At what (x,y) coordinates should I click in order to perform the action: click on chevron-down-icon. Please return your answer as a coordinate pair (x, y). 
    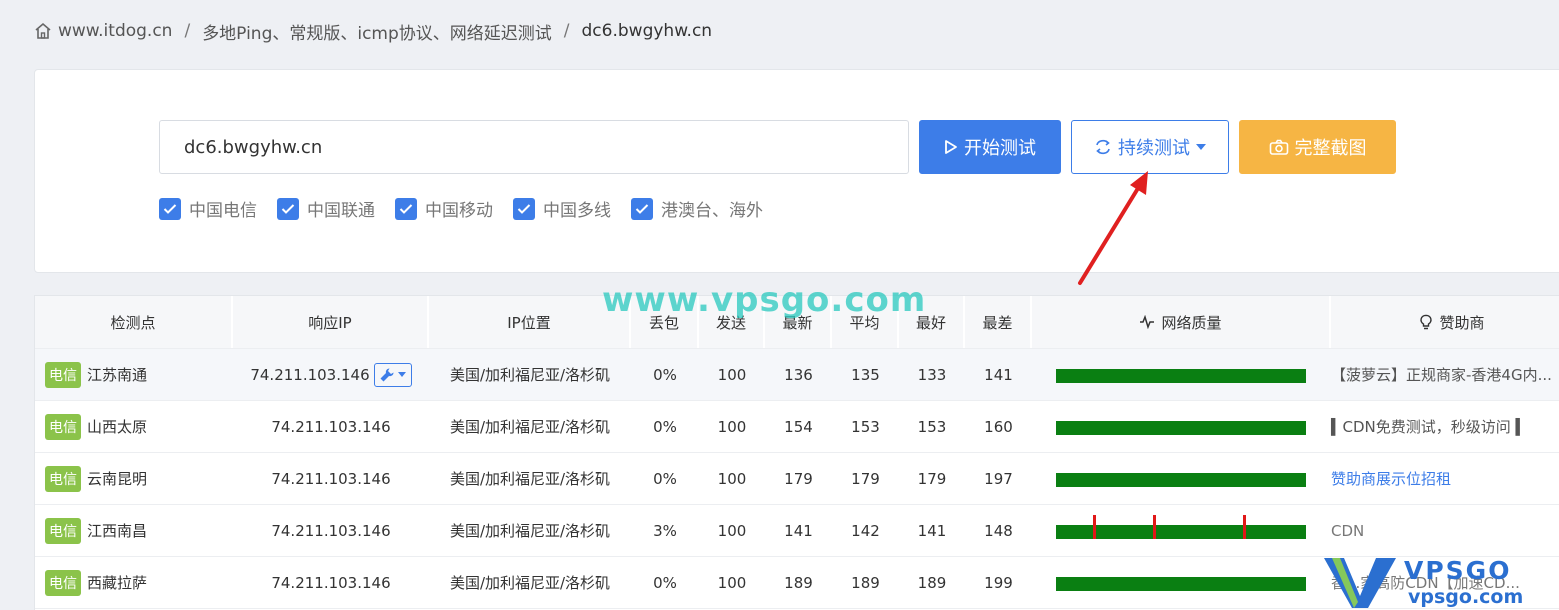
    Looking at the image, I should click on (402, 374).